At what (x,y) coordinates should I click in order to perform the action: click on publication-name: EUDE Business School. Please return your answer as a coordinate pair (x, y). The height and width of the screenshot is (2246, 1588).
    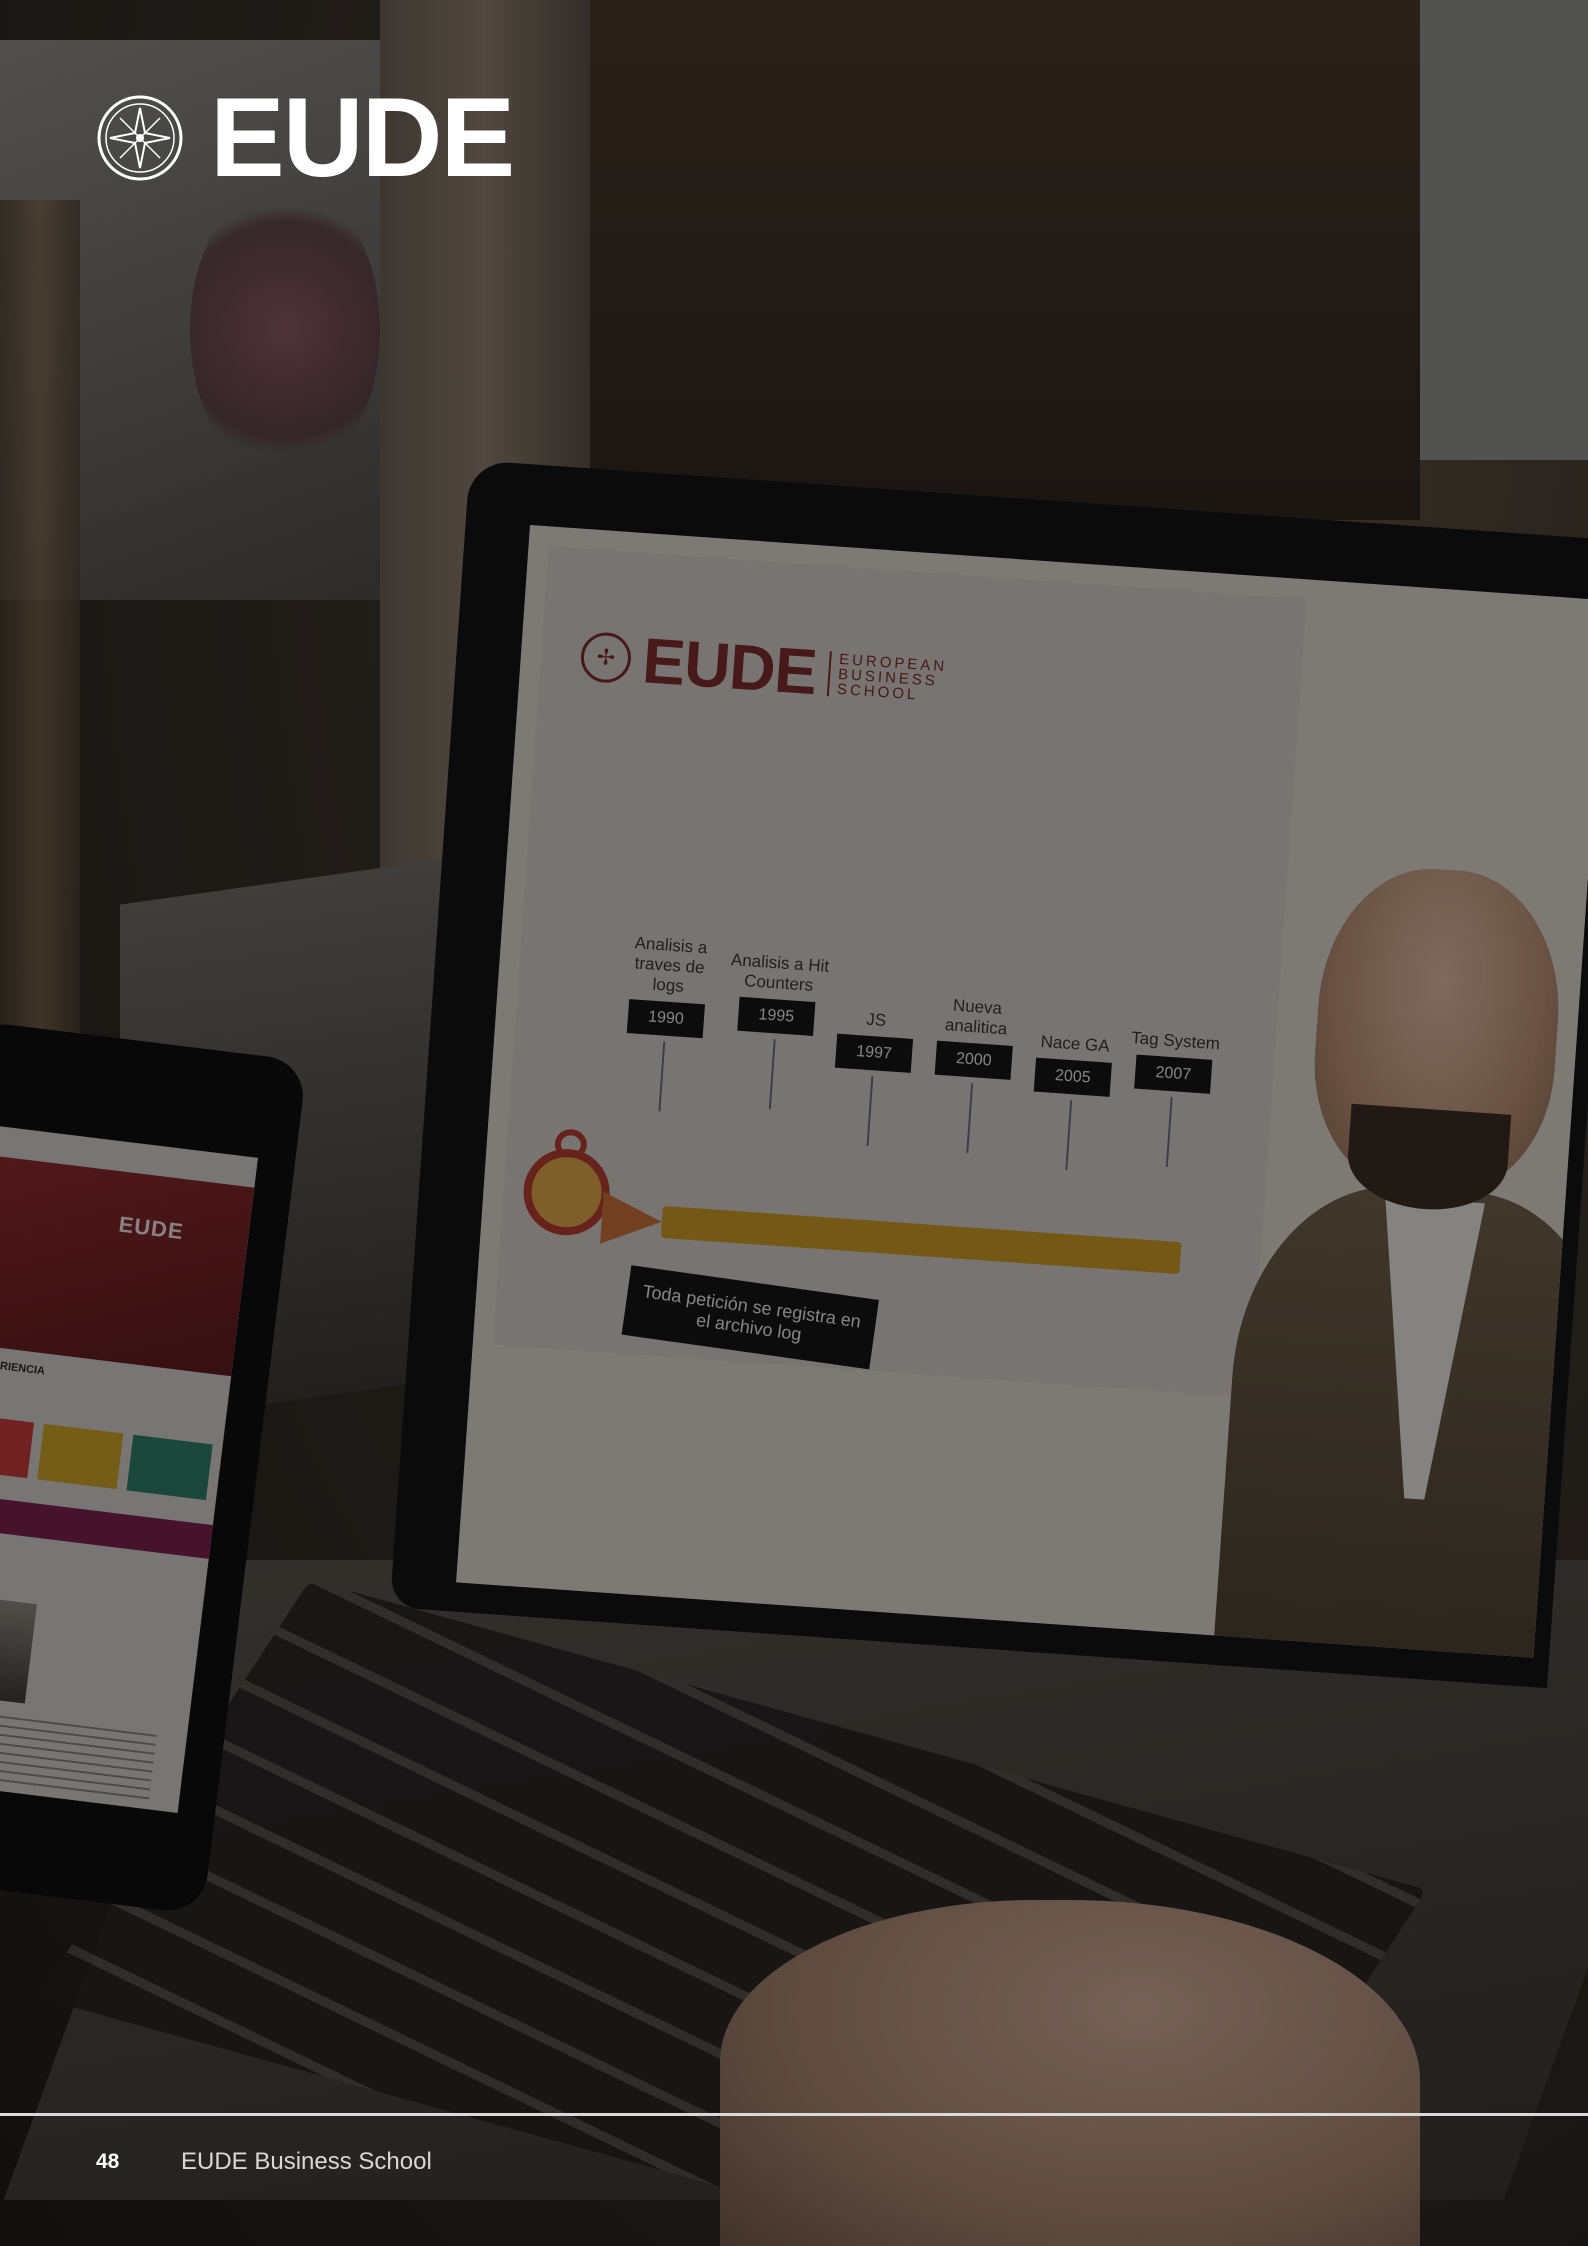
    Looking at the image, I should click on (306, 2161).